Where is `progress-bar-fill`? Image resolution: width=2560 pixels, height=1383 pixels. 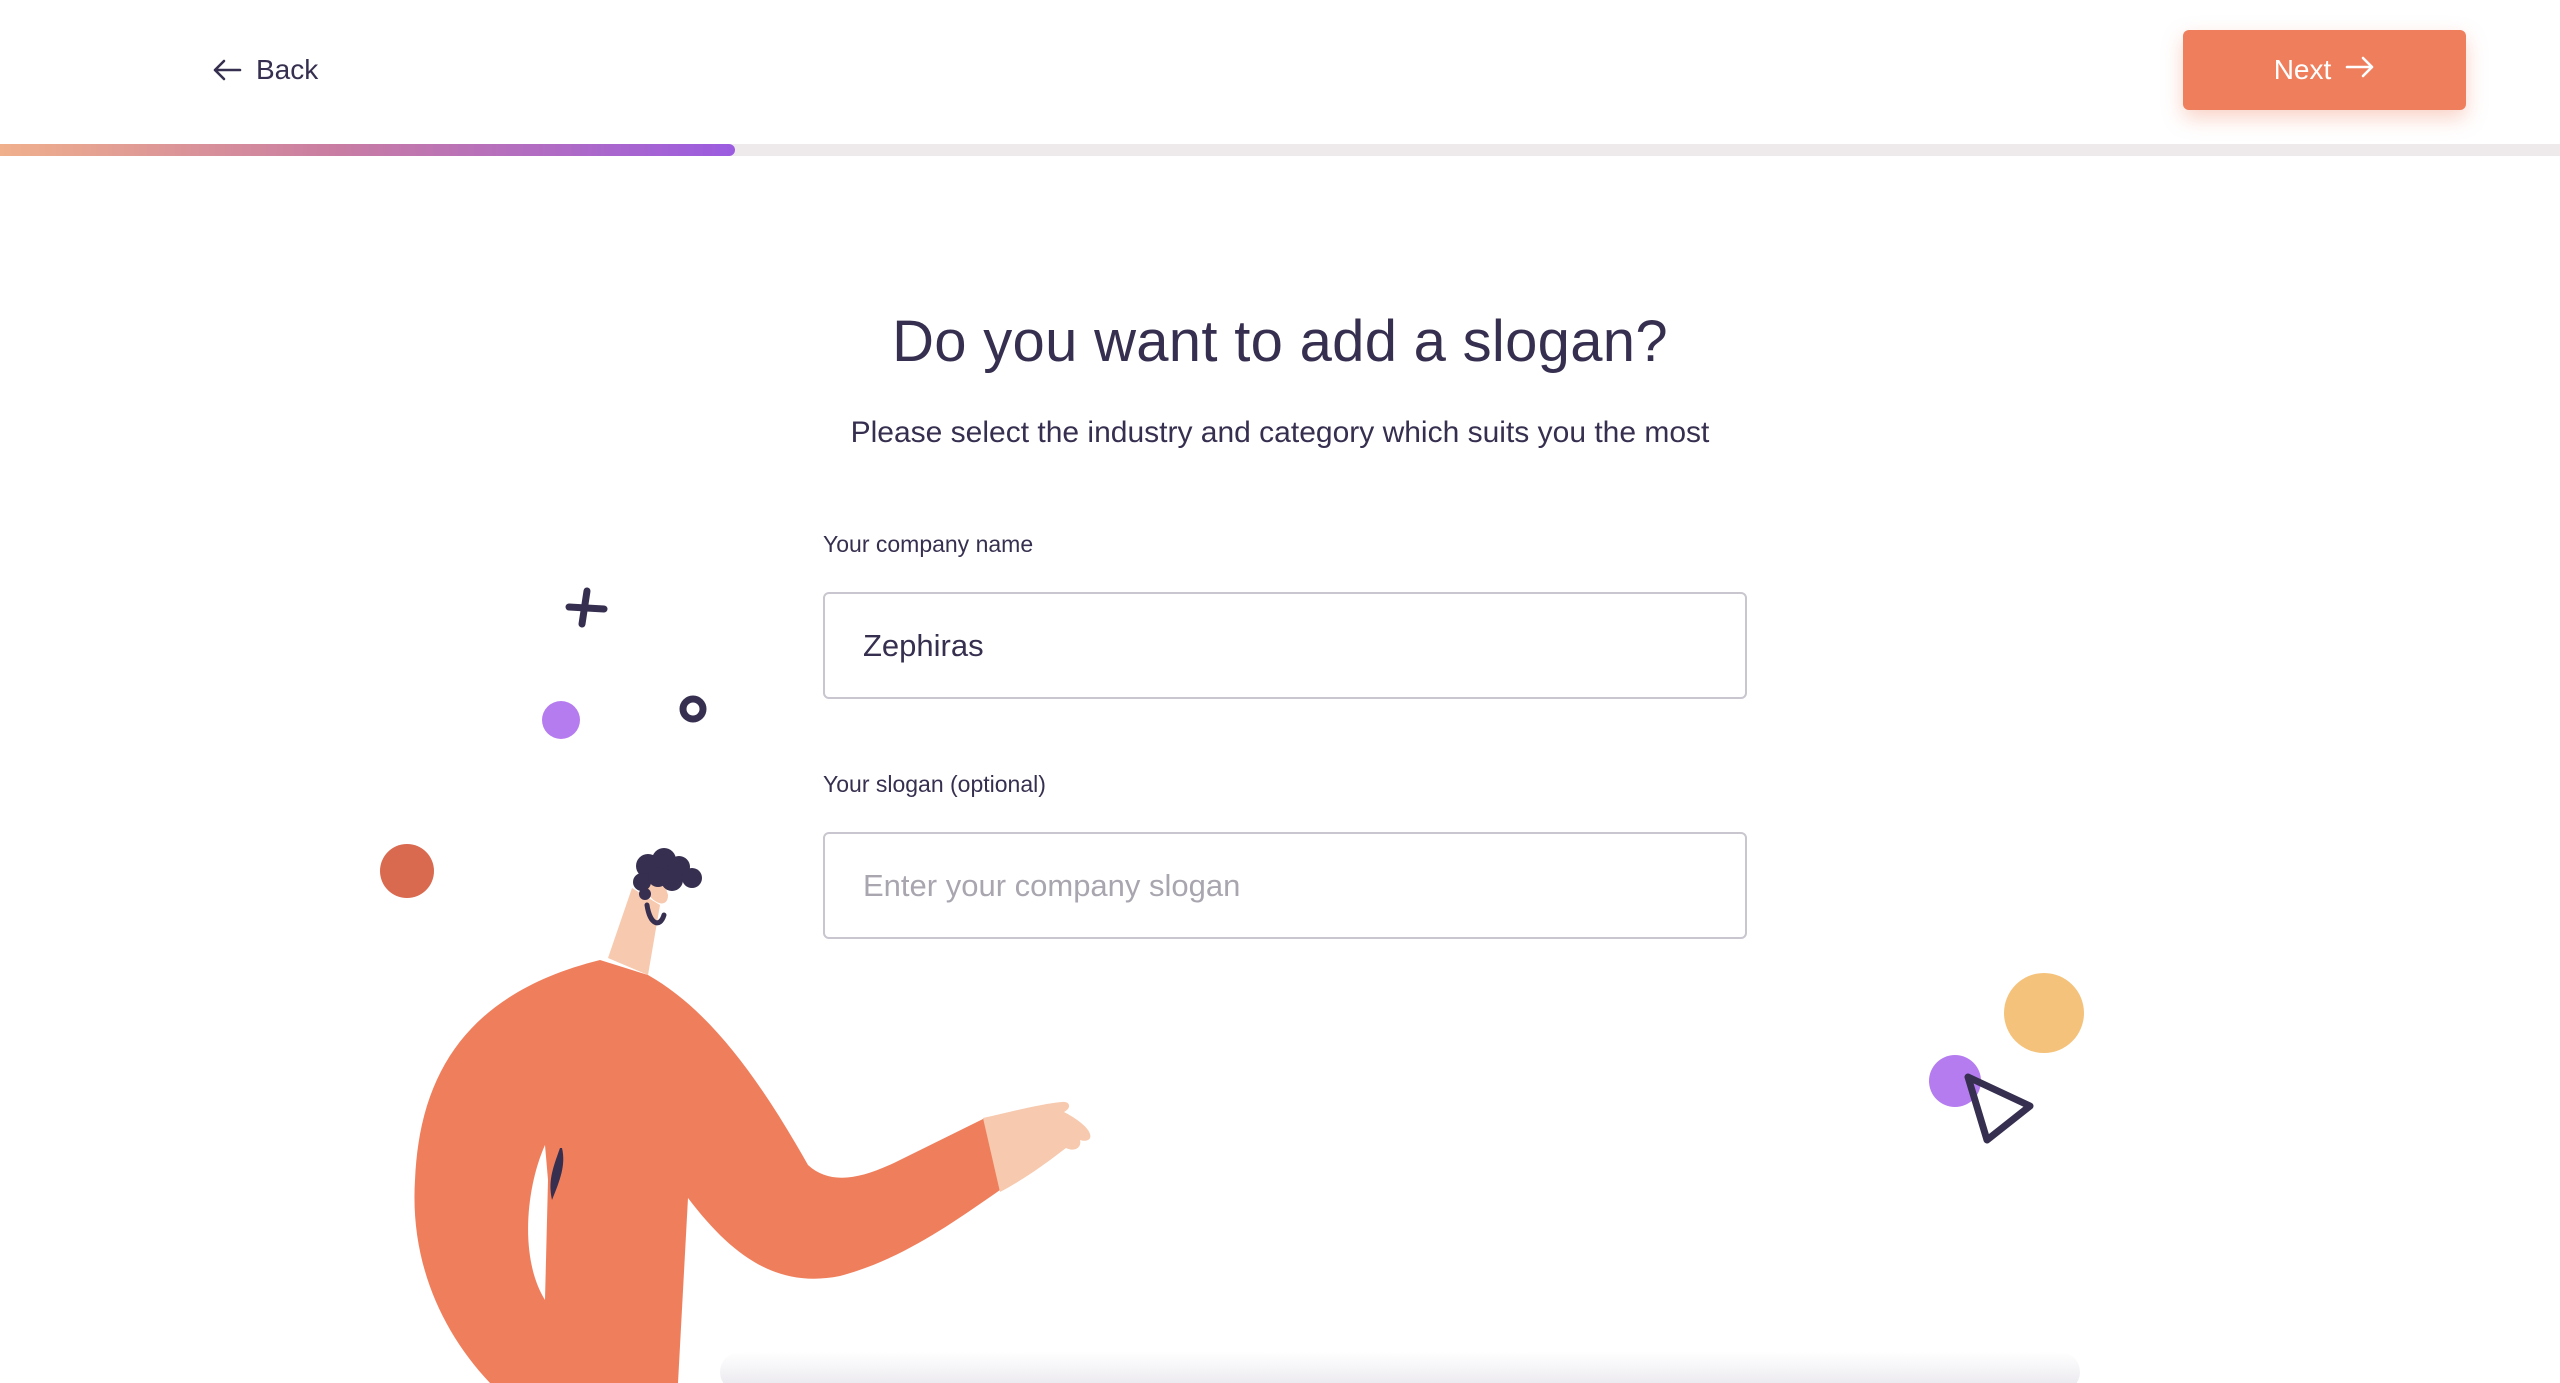
progress-bar-fill is located at coordinates (367, 150).